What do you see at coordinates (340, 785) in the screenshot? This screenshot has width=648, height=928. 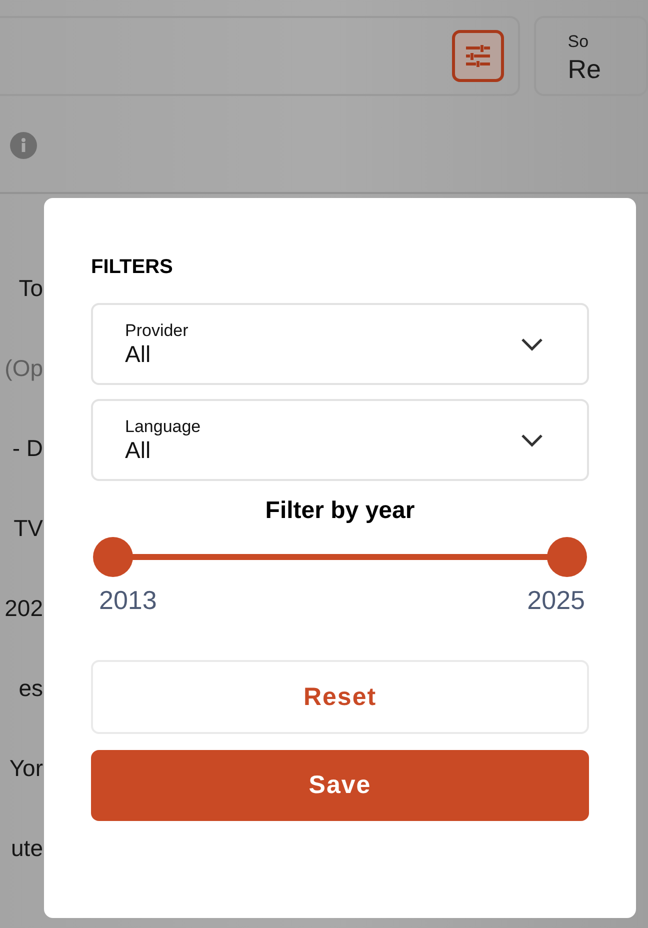 I see `save-button: Save` at bounding box center [340, 785].